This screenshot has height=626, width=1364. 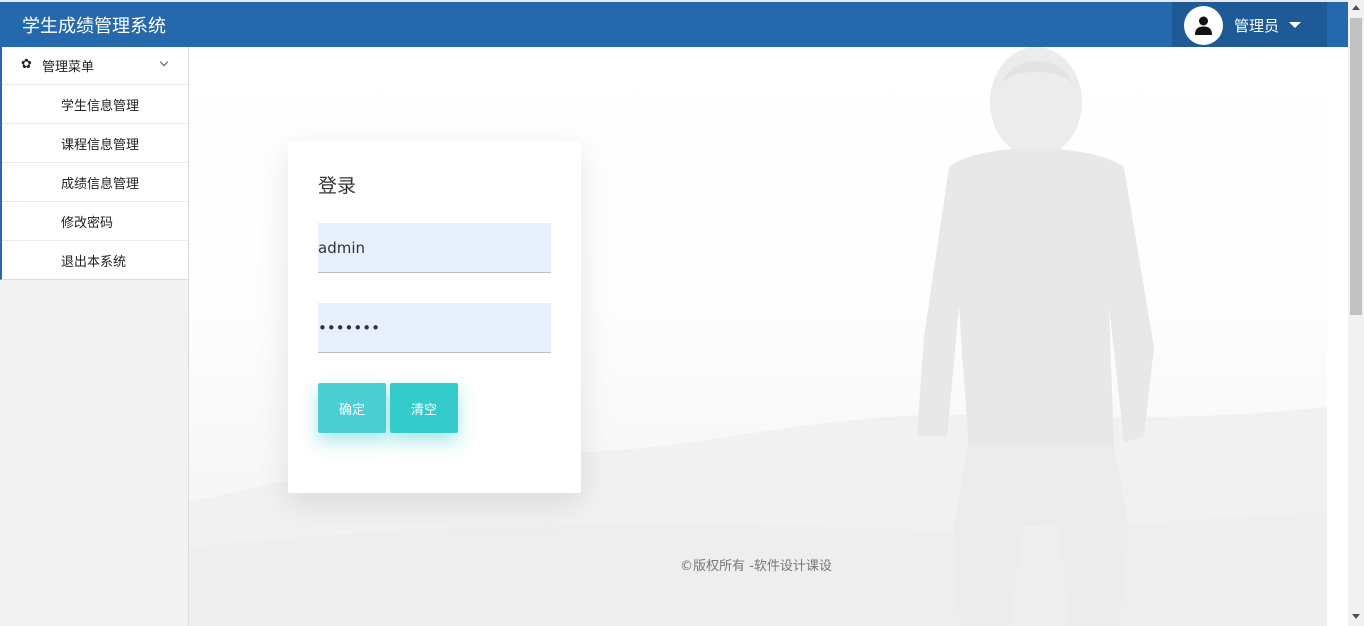 What do you see at coordinates (94, 26) in the screenshot?
I see `app-title: 学生成绩管理系统` at bounding box center [94, 26].